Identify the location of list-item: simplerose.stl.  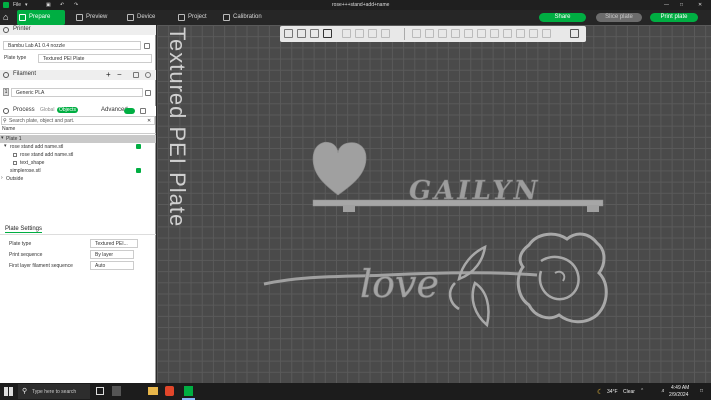
(78, 171).